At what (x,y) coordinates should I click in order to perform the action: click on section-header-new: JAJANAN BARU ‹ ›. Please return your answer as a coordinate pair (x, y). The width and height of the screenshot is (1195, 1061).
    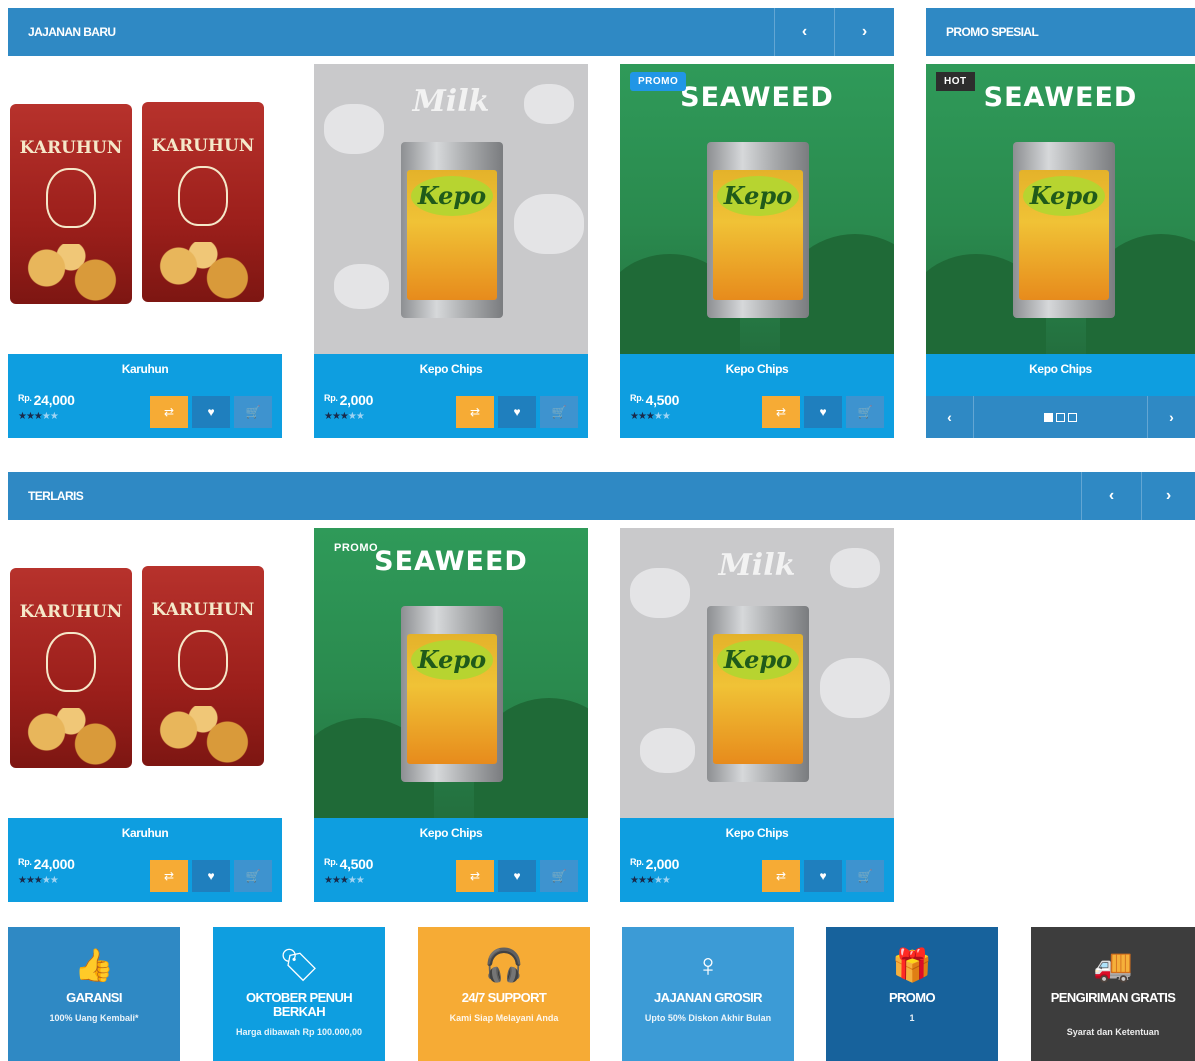
    Looking at the image, I should click on (451, 32).